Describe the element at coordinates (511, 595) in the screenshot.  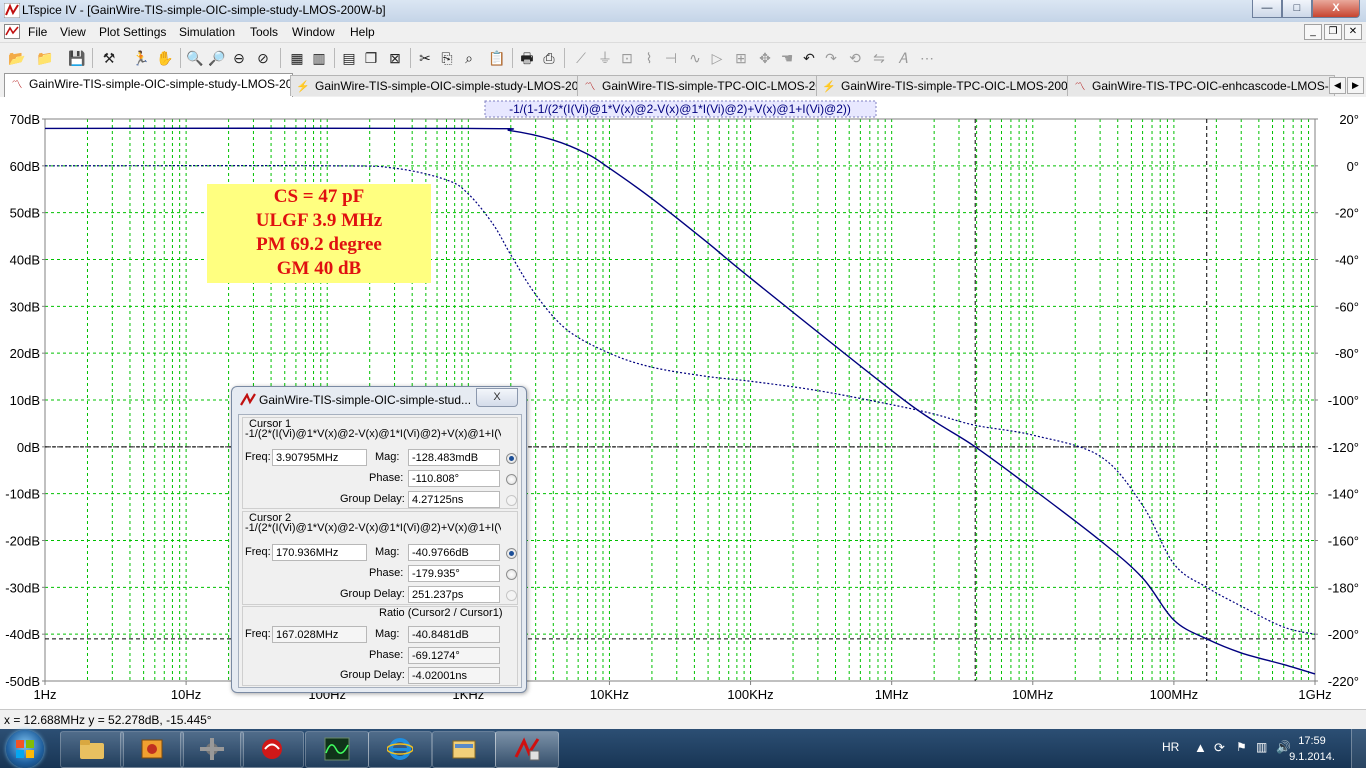
I see `cursor2-group-delay-radio` at that location.